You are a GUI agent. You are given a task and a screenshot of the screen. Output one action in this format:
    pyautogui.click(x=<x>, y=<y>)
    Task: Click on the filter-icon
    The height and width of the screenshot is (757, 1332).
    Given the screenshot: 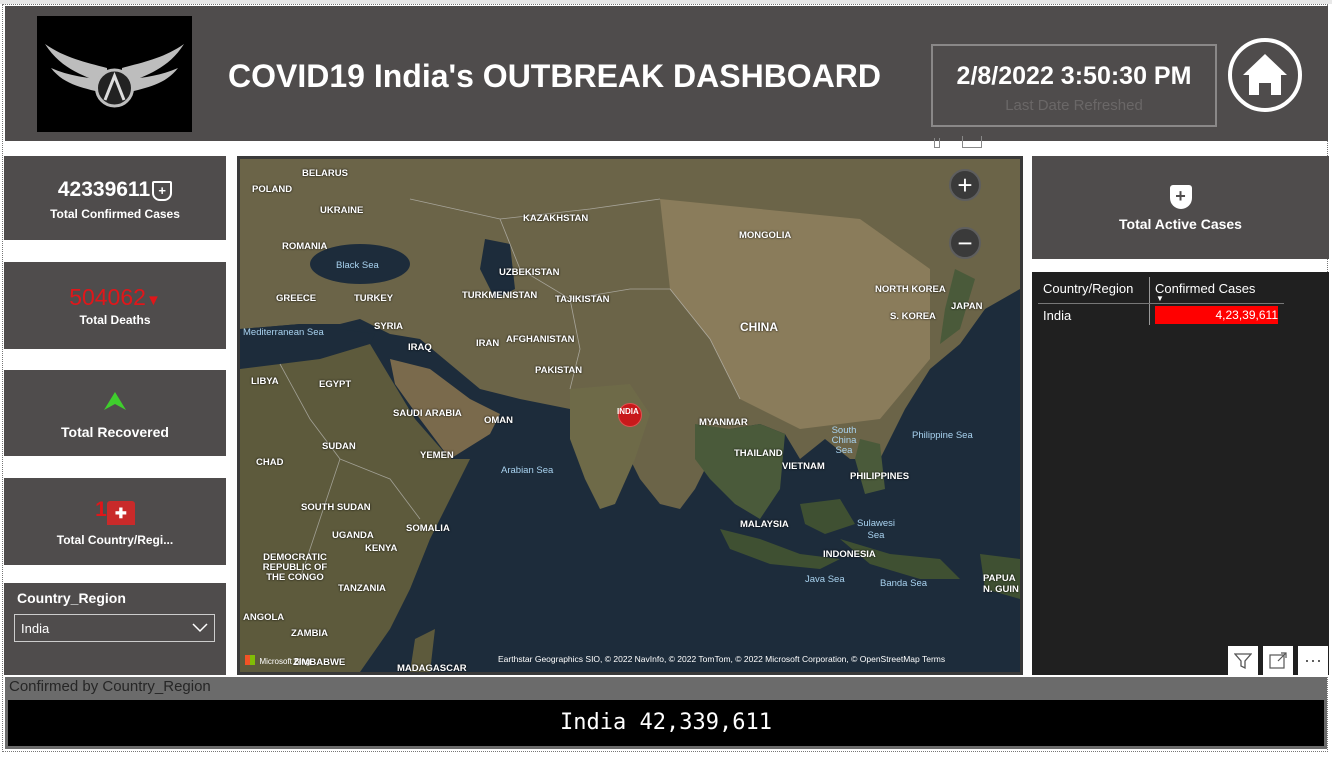 What is the action you would take?
    pyautogui.click(x=1243, y=661)
    